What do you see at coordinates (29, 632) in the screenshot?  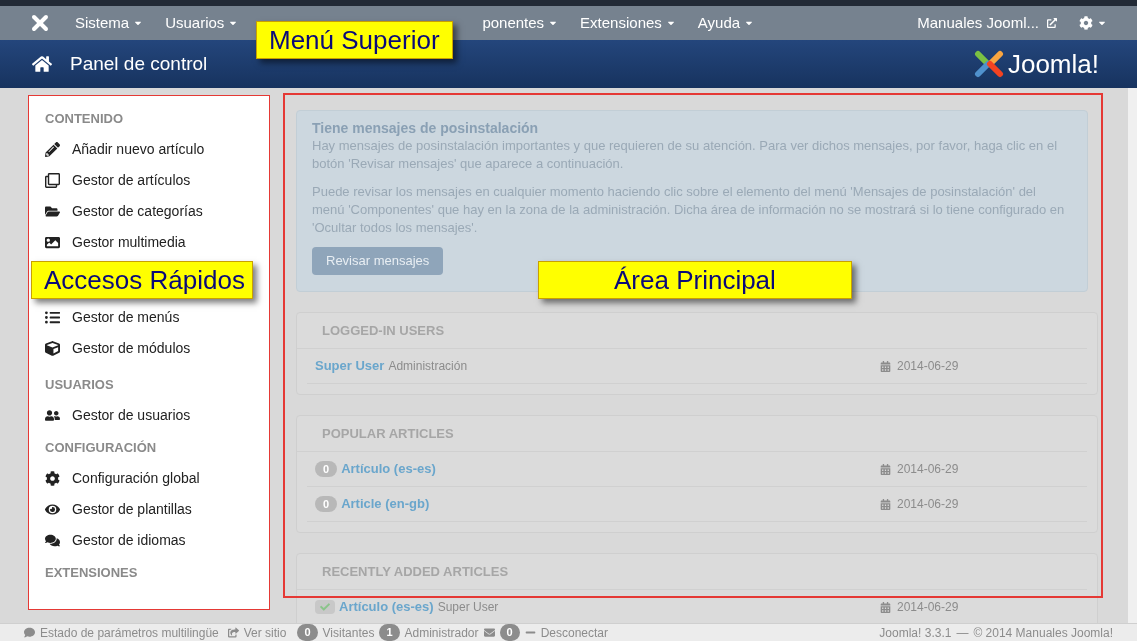 I see `speech-bubble-icon` at bounding box center [29, 632].